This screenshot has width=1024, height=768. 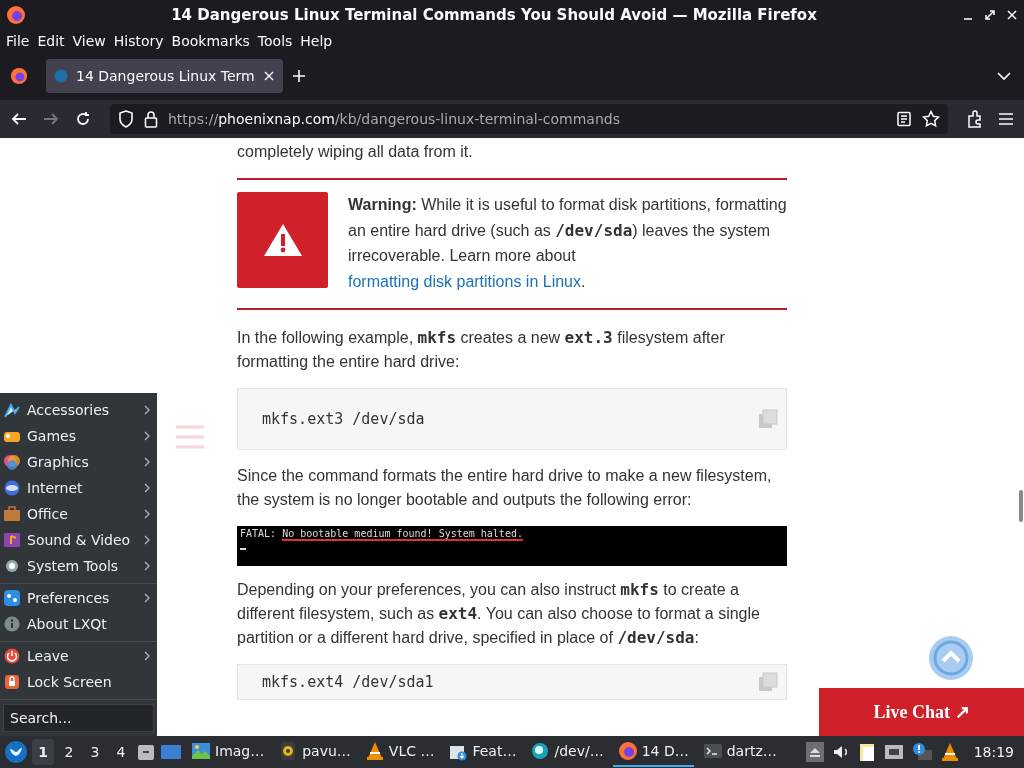 What do you see at coordinates (151, 119) in the screenshot?
I see `lock-icon` at bounding box center [151, 119].